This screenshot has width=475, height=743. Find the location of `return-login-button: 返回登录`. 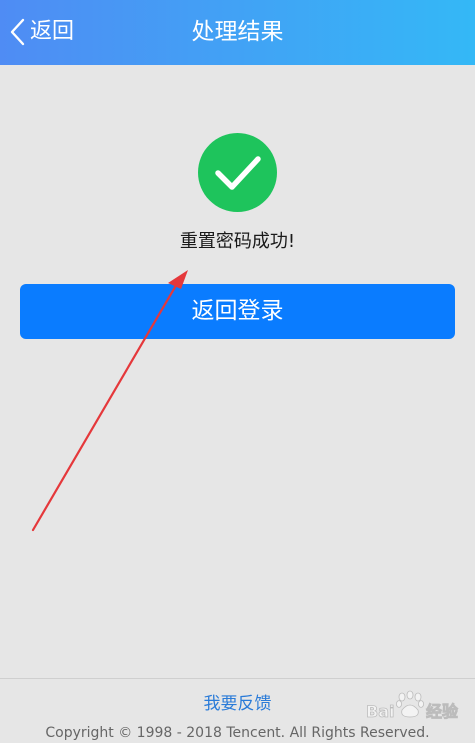

return-login-button: 返回登录 is located at coordinates (237, 311).